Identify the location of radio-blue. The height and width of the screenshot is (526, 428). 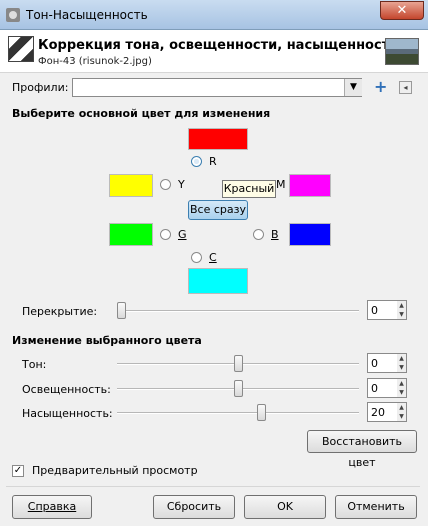
(258, 234).